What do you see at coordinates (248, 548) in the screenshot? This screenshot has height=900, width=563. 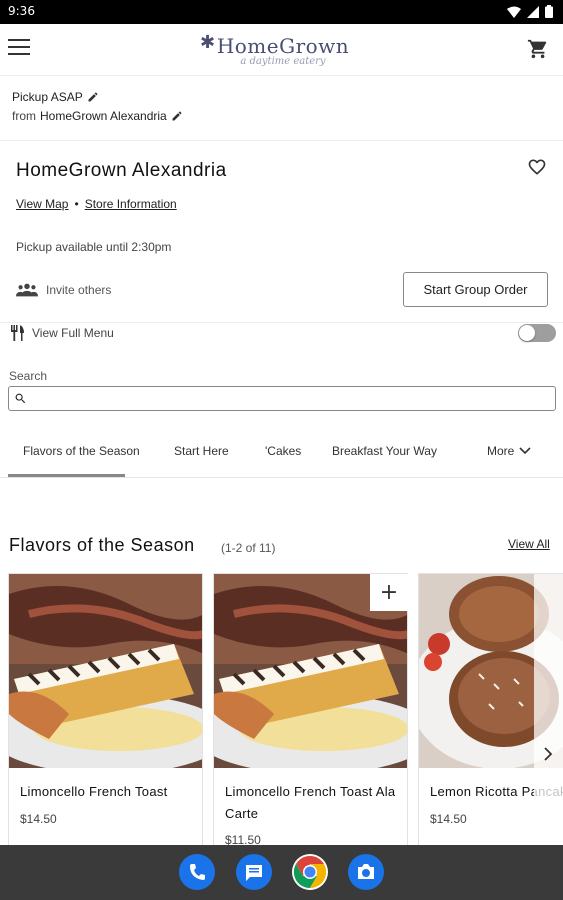 I see `section-count: (1-2 of 11)` at bounding box center [248, 548].